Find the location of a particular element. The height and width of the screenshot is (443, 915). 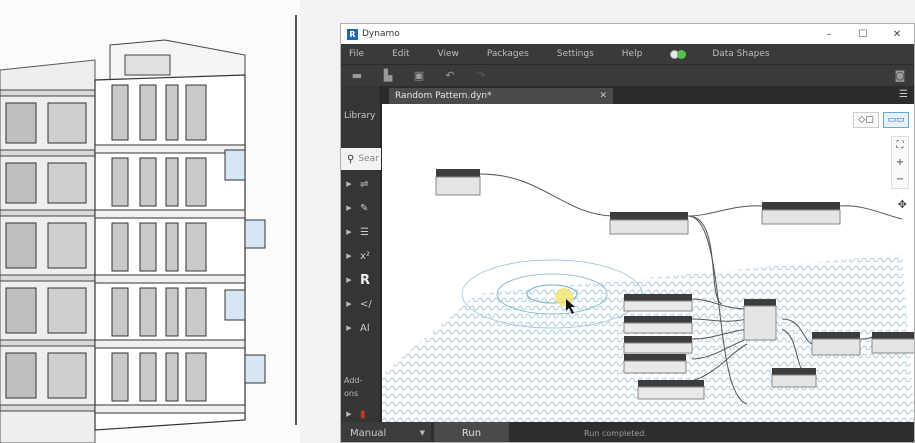

view-toggle: ◇▢ ▭▭ is located at coordinates (881, 120).